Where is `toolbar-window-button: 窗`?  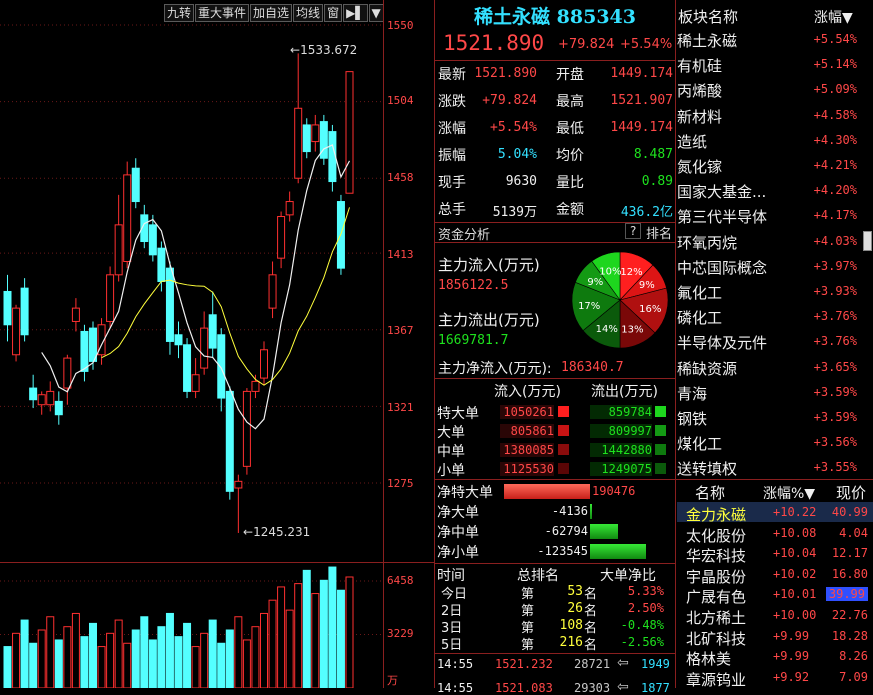 toolbar-window-button: 窗 is located at coordinates (333, 13).